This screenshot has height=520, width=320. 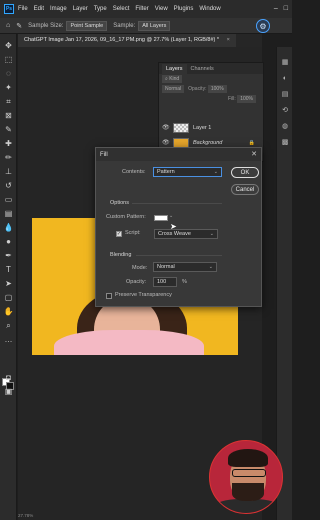 What do you see at coordinates (247, 506) in the screenshot?
I see `webcam-shirt` at bounding box center [247, 506].